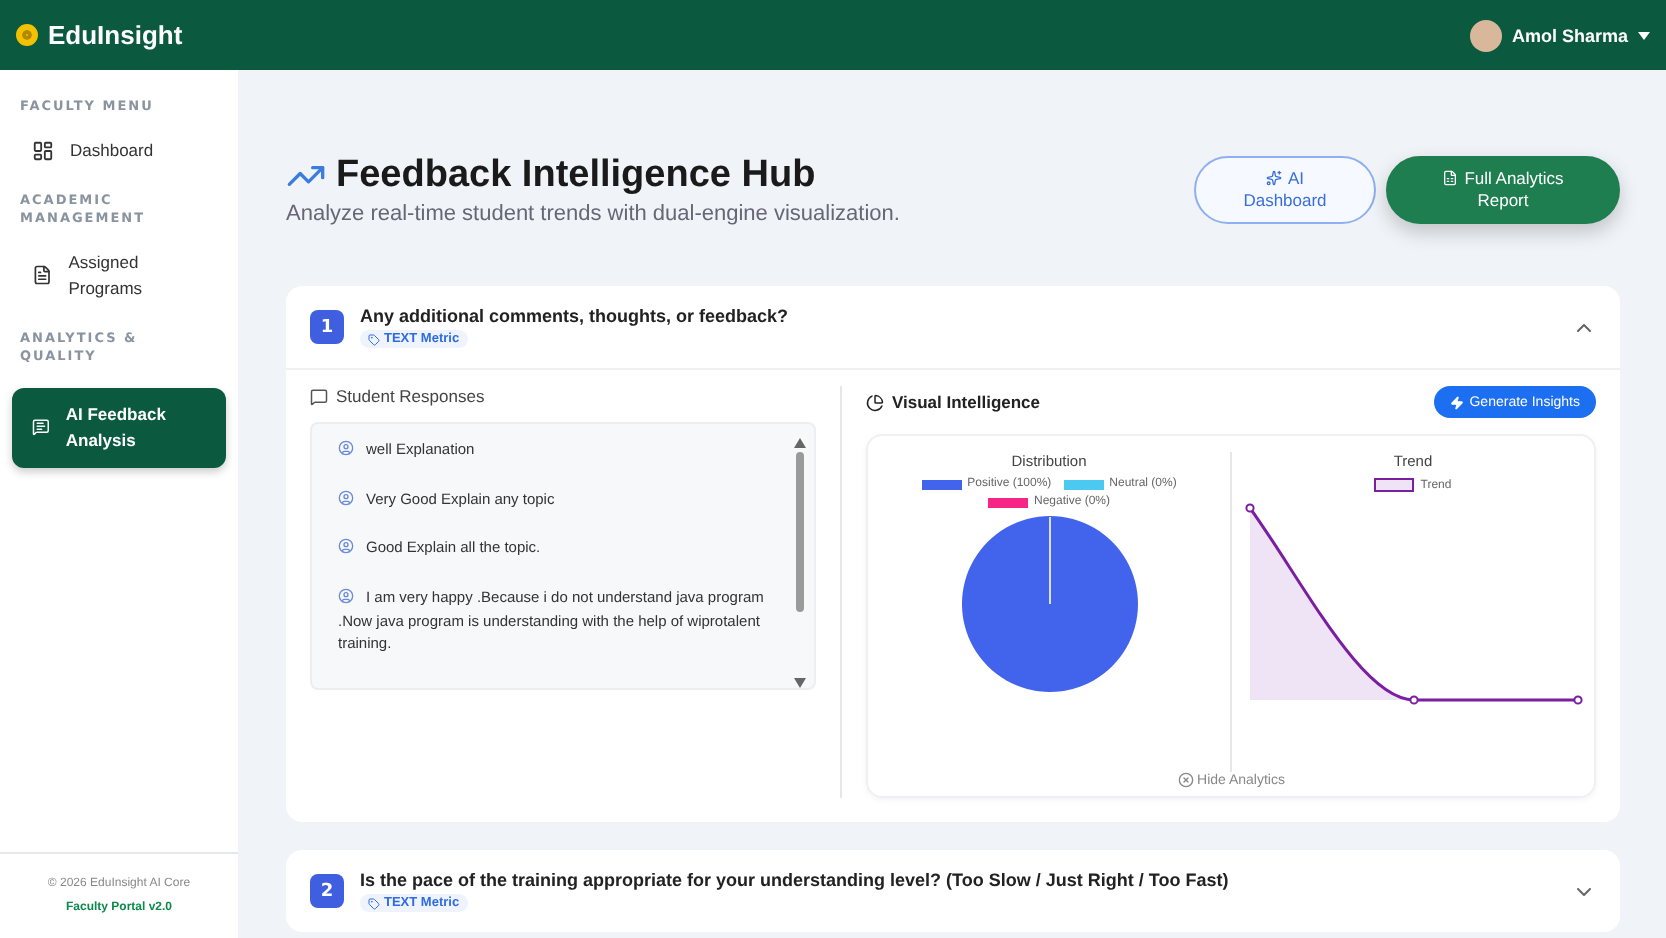 Image resolution: width=1666 pixels, height=938 pixels. What do you see at coordinates (119, 275) in the screenshot?
I see `sidebar-item: Assigned Programs` at bounding box center [119, 275].